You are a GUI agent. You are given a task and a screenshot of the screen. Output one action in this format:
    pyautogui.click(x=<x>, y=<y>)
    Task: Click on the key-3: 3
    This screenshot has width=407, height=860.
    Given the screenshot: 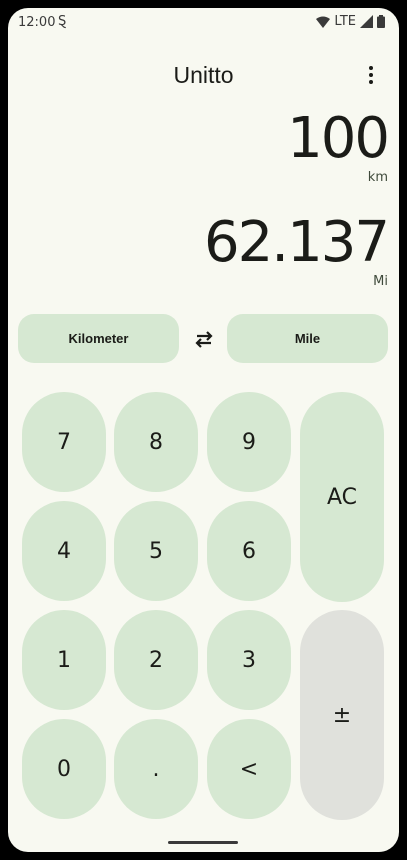 What is the action you would take?
    pyautogui.click(x=249, y=660)
    